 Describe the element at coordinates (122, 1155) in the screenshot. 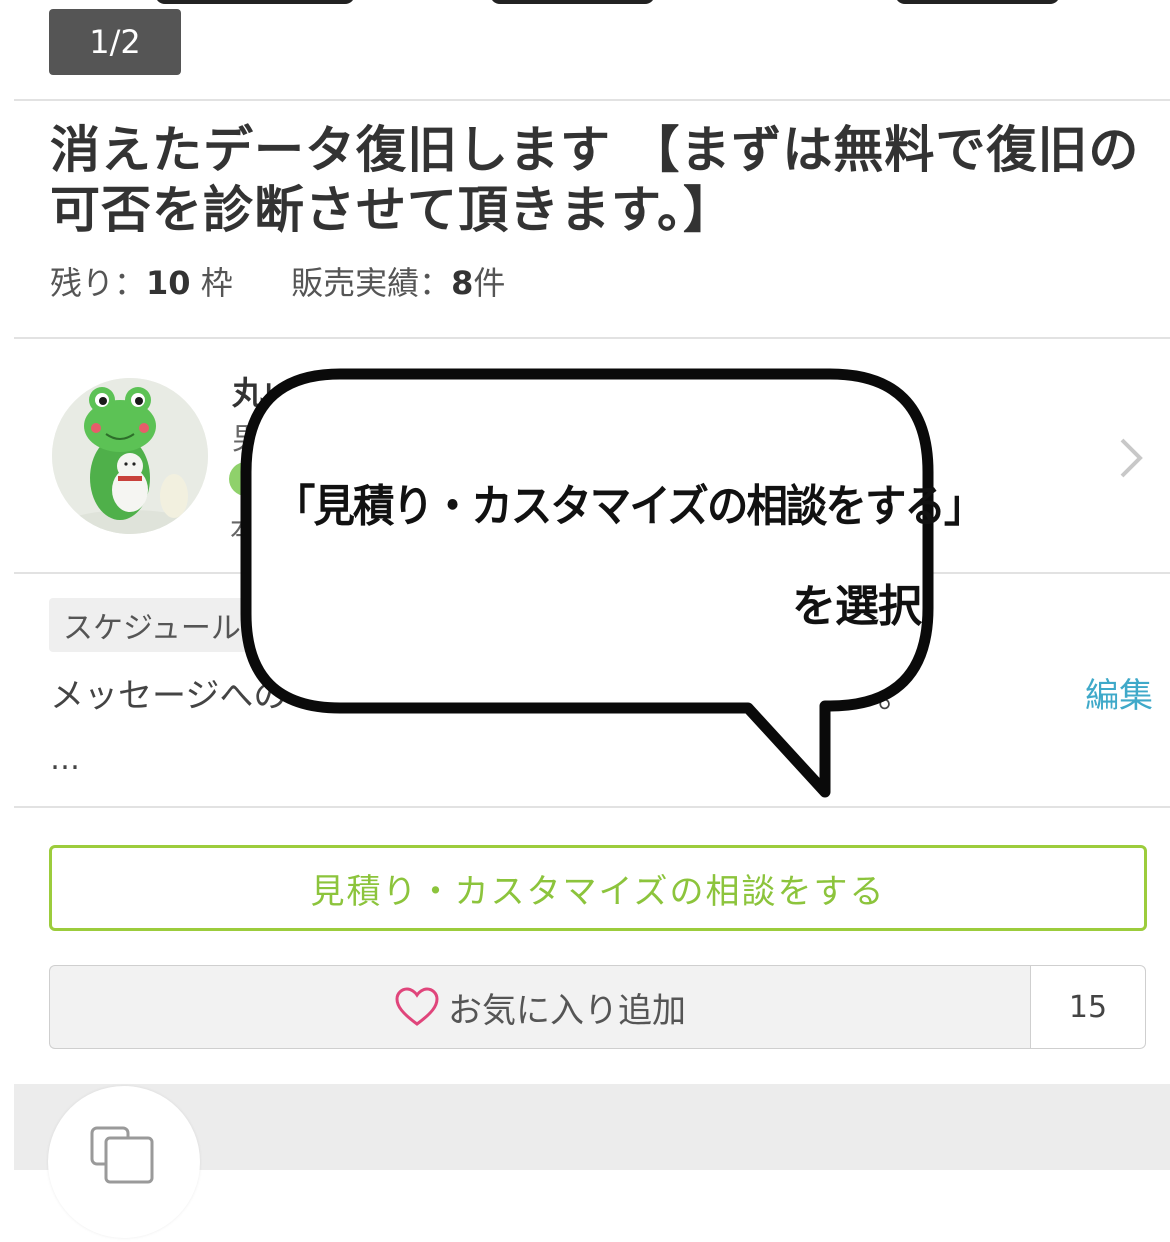

I see `copy-icon` at that location.